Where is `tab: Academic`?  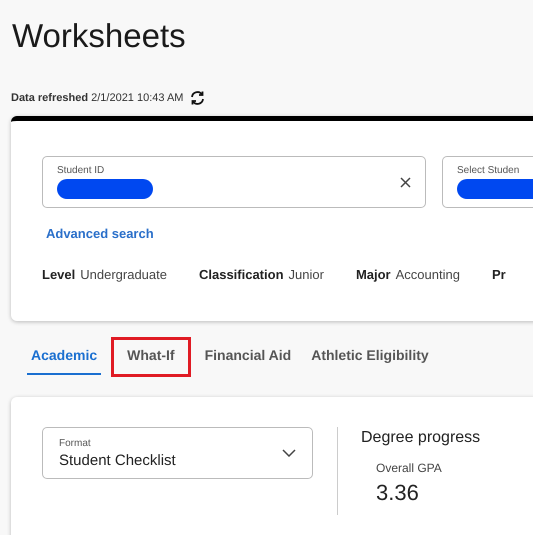 tab: Academic is located at coordinates (64, 357).